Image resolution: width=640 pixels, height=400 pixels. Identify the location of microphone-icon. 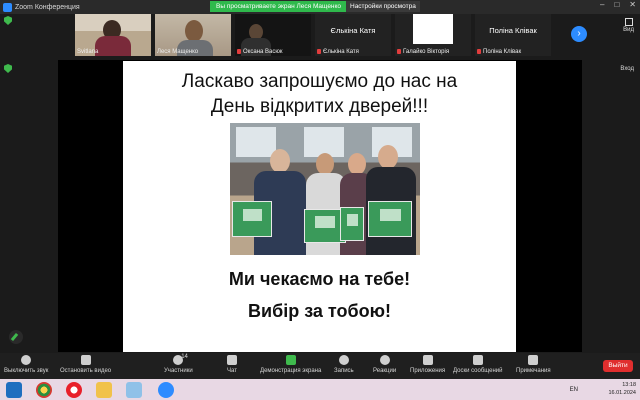
(26, 360).